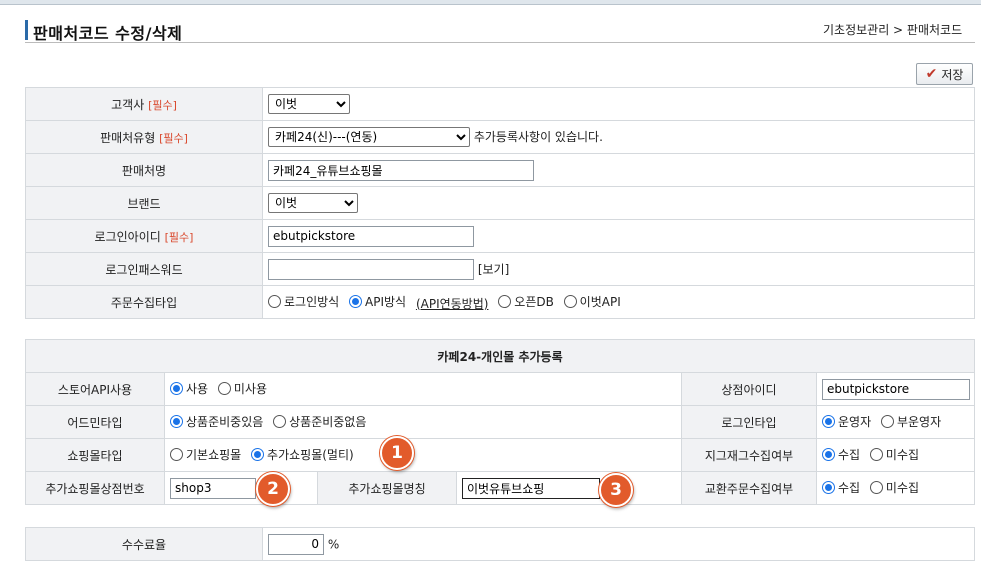 The height and width of the screenshot is (561, 981). Describe the element at coordinates (309, 104) in the screenshot. I see `customer-select: 이벗` at that location.